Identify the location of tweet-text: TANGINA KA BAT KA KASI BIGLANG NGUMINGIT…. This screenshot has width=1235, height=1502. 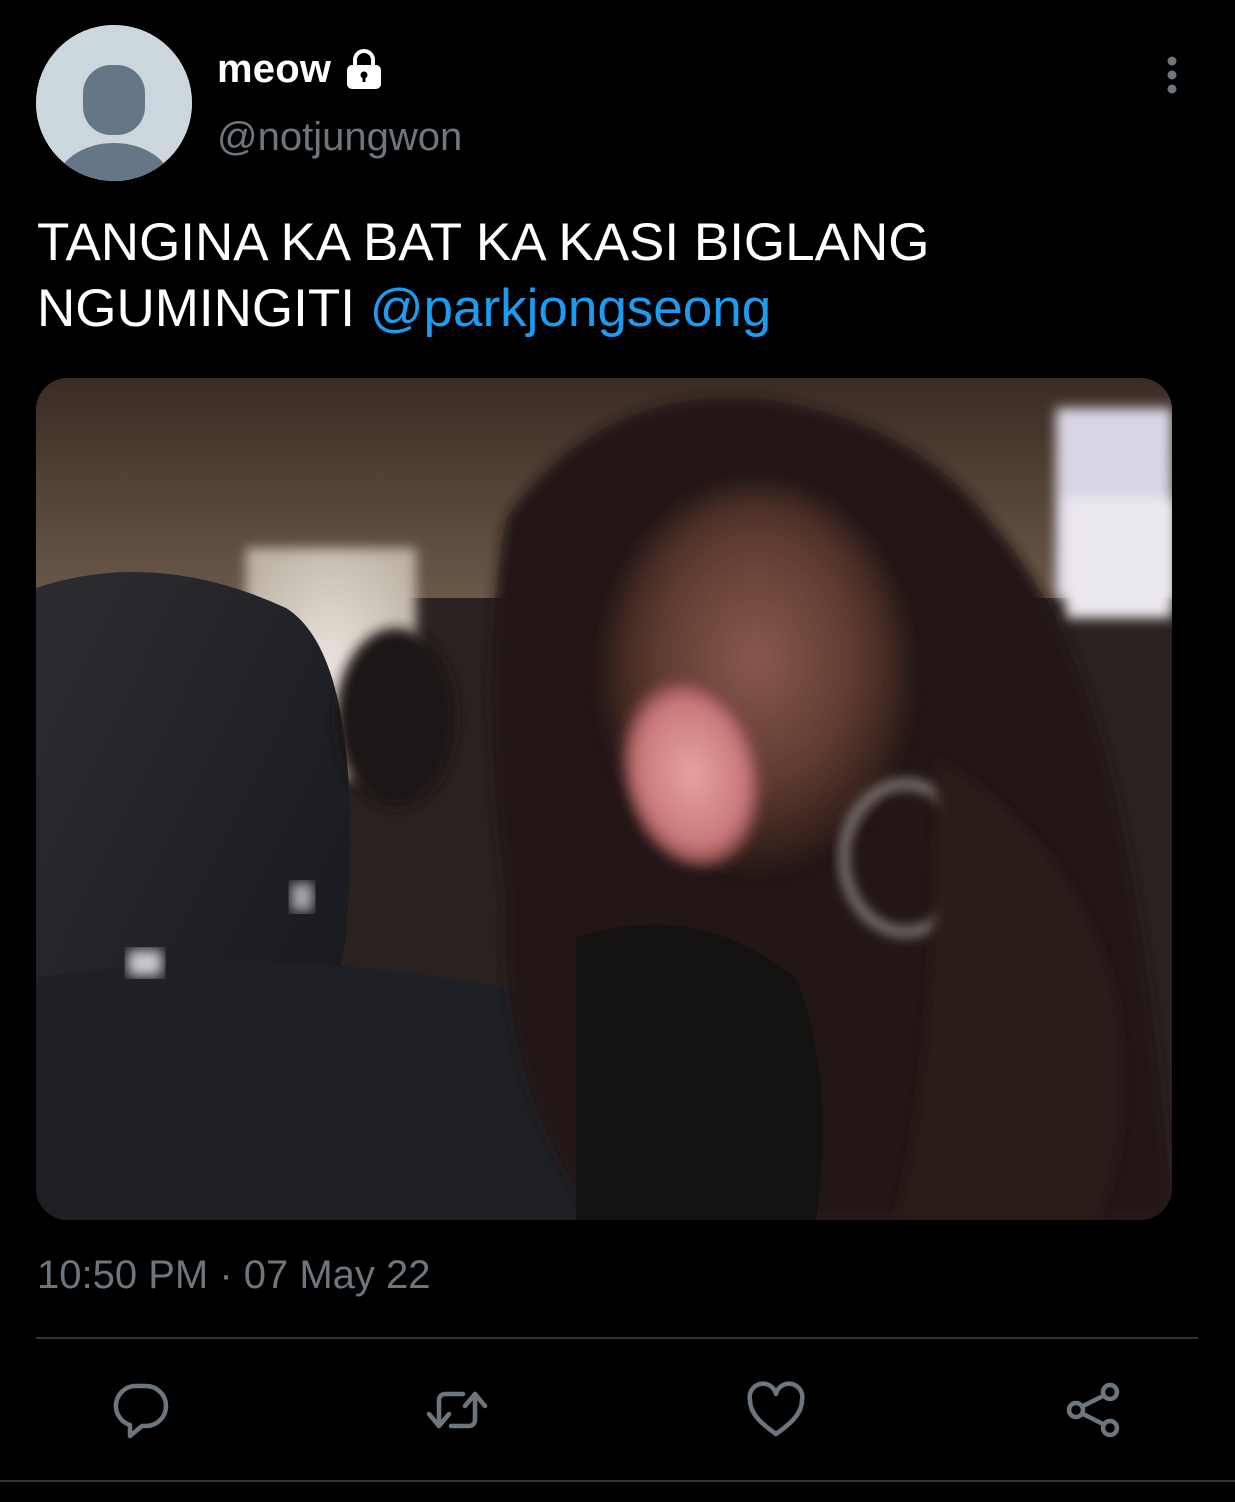
(617, 276).